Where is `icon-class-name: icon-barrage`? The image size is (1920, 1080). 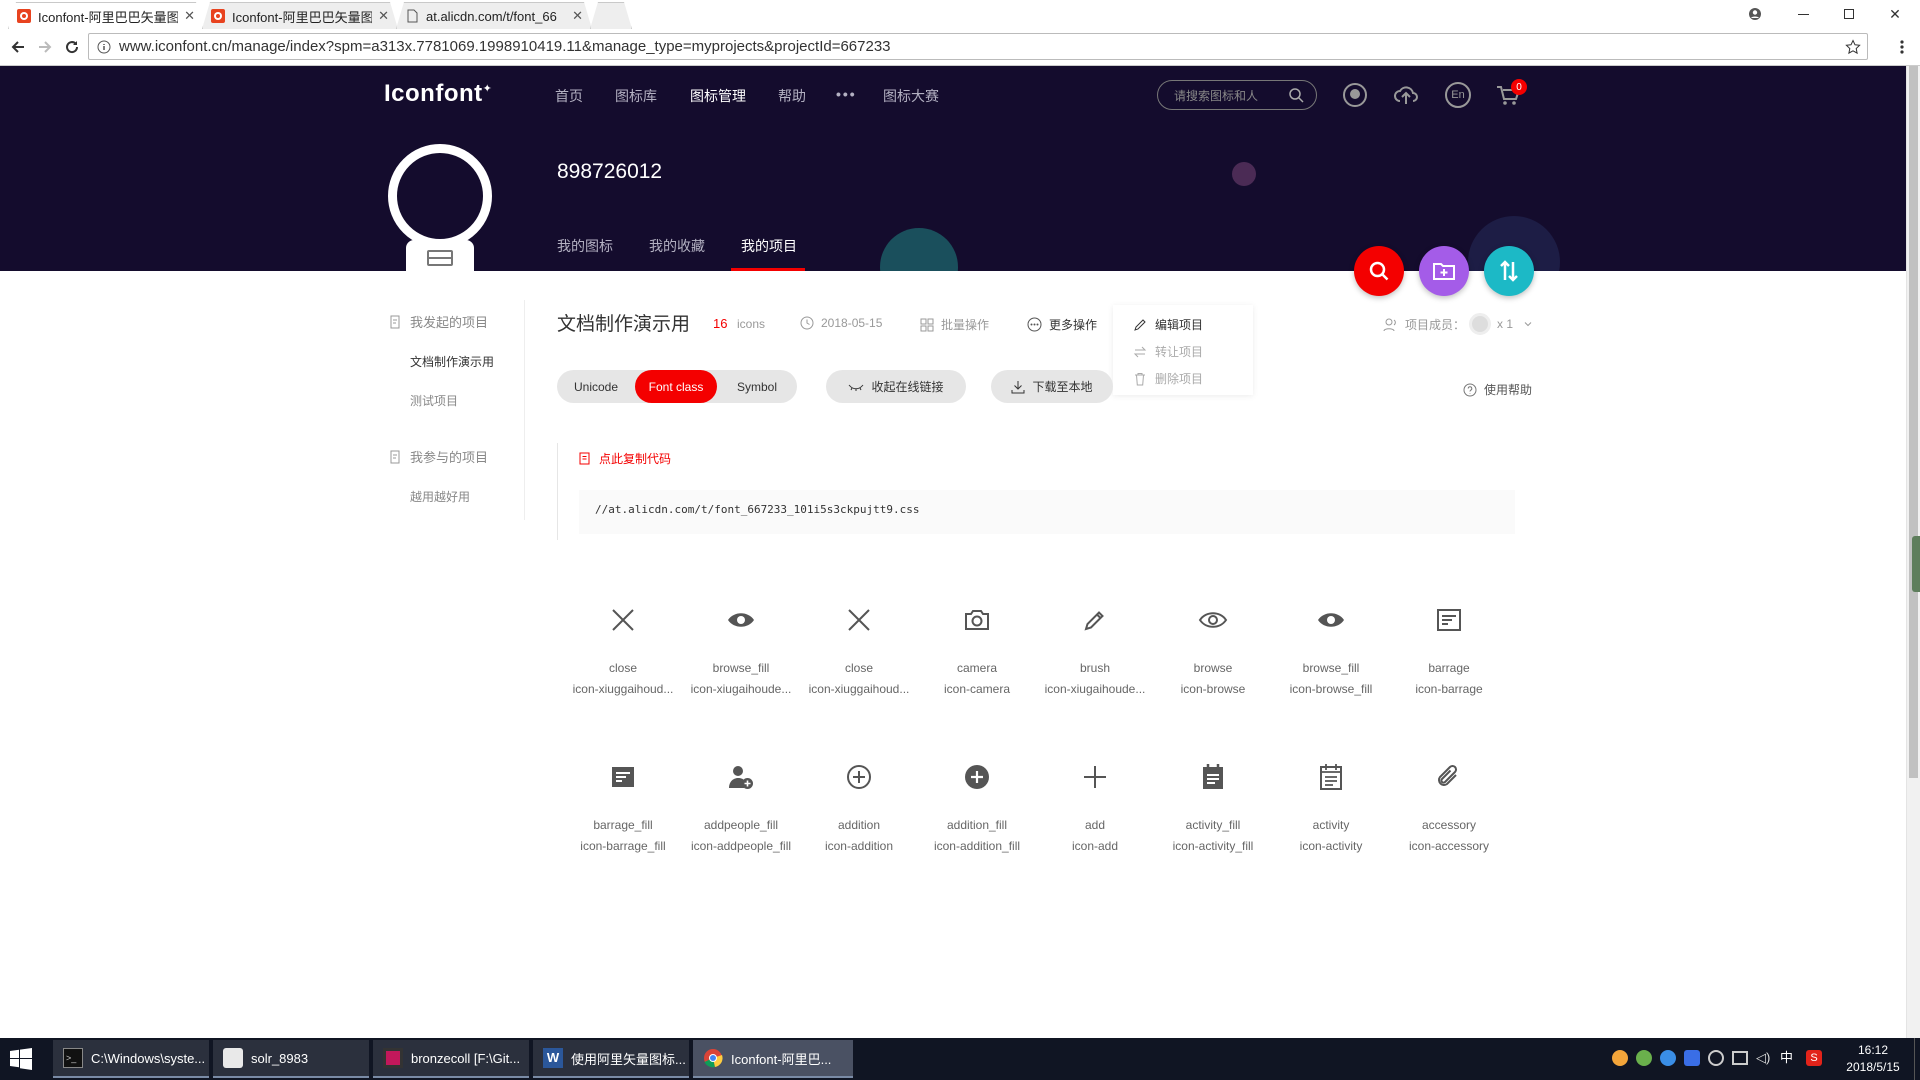
icon-class-name: icon-barrage is located at coordinates (1449, 689).